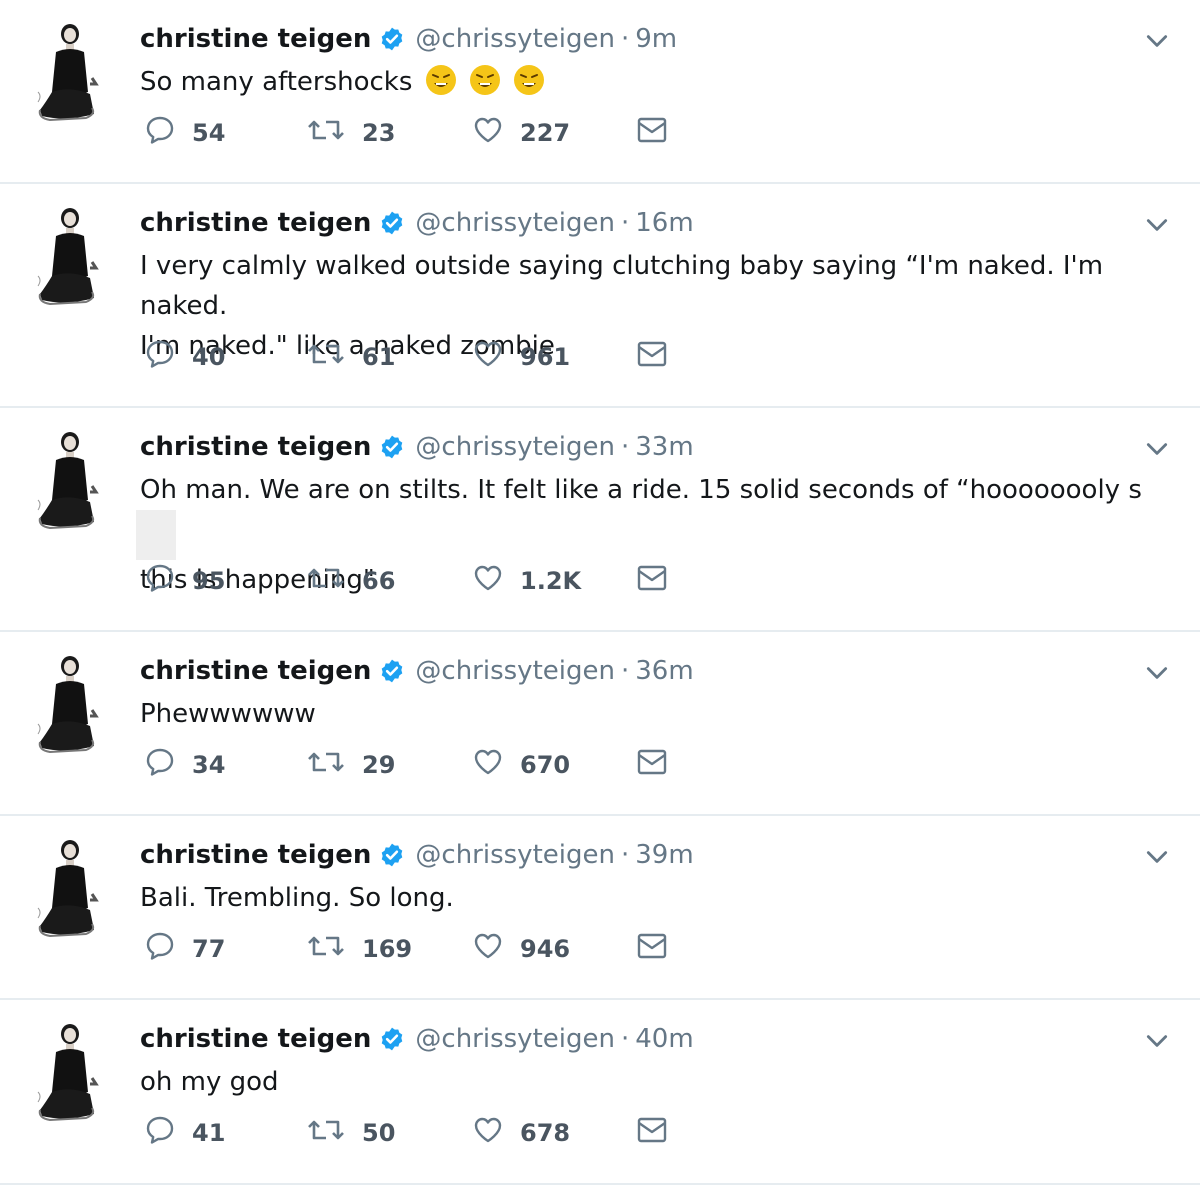 The image size is (1200, 1185). I want to click on retweet-count: 29, so click(379, 765).